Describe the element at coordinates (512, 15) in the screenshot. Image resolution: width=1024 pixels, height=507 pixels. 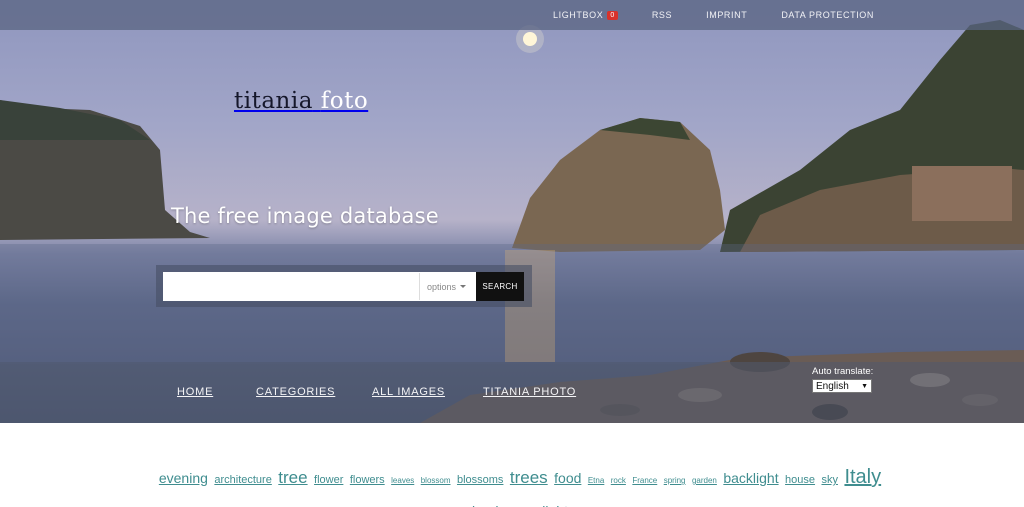
I see `top-bar: LIGHTBOX 0 RSS IMPRINT DATA PROTECTION` at that location.